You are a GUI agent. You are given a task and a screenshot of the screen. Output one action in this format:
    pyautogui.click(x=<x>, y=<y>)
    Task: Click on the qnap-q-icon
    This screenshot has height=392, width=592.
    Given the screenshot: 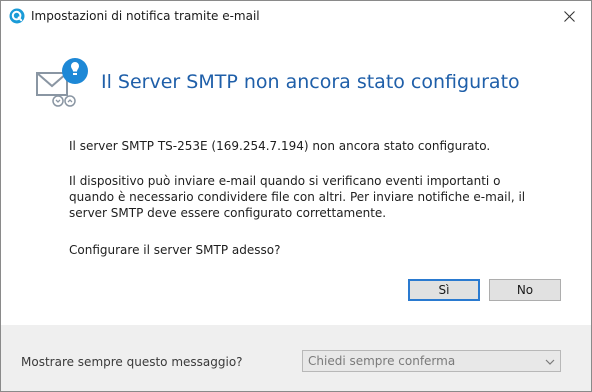 What is the action you would take?
    pyautogui.click(x=17, y=16)
    